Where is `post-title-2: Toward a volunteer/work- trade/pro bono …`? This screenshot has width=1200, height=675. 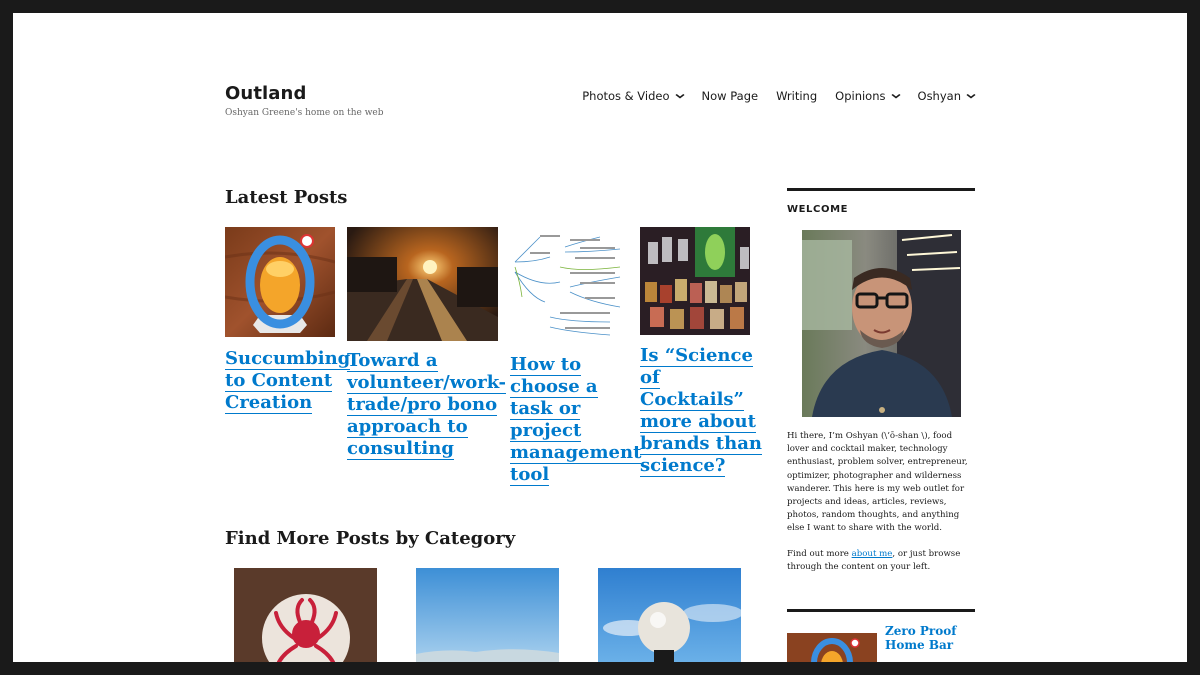
post-title-2: Toward a volunteer/work- trade/pro bono … is located at coordinates (426, 405).